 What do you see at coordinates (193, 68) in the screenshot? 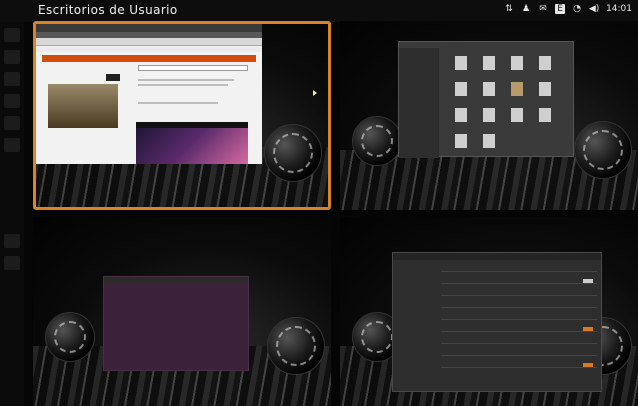
I see `site-headline-box` at bounding box center [193, 68].